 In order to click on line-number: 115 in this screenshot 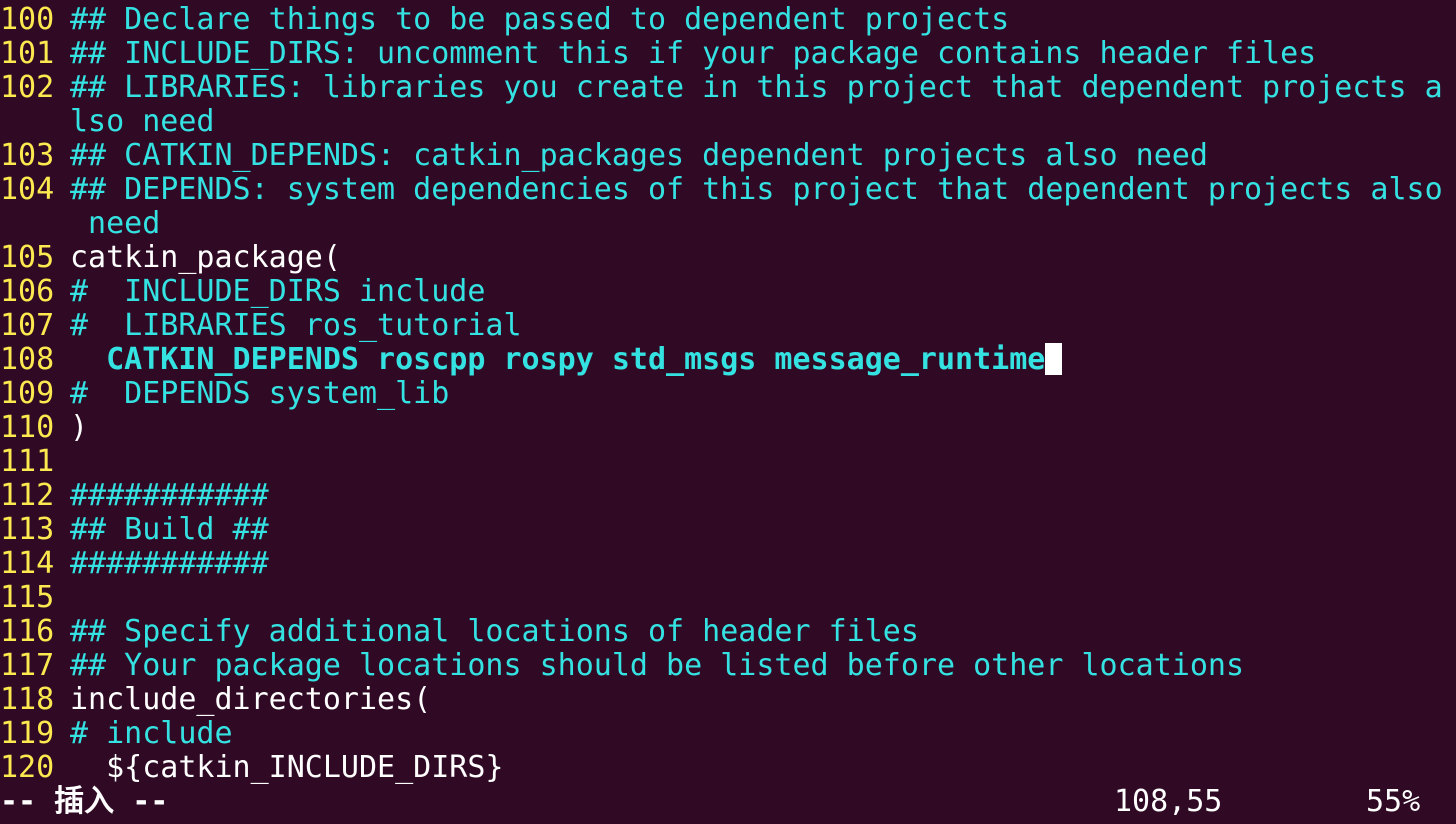, I will do `click(27, 598)`.